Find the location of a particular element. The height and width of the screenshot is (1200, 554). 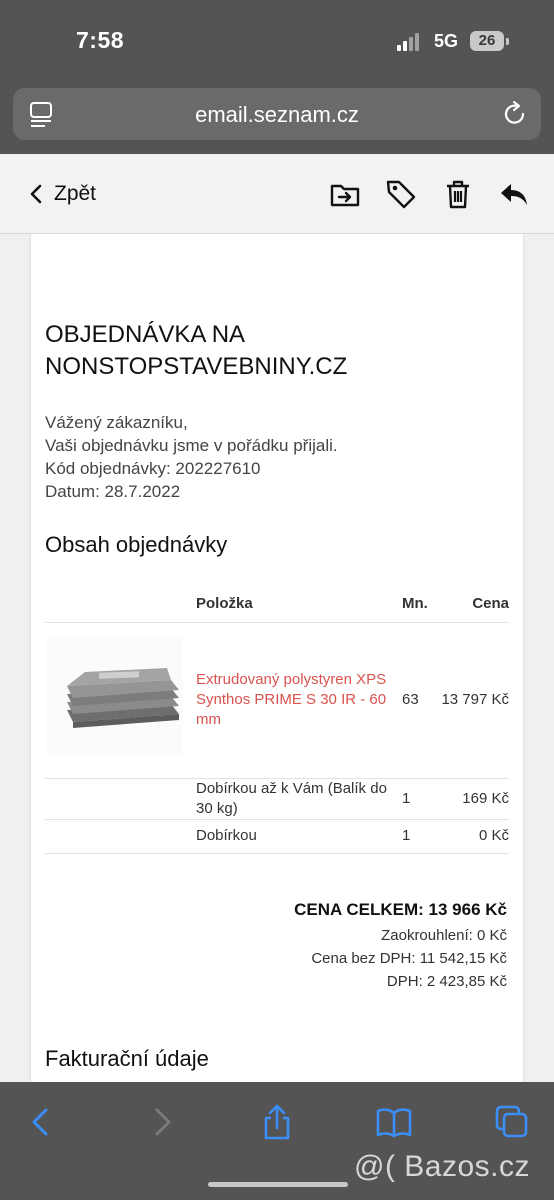

row-price: 169 Kč is located at coordinates (485, 798).